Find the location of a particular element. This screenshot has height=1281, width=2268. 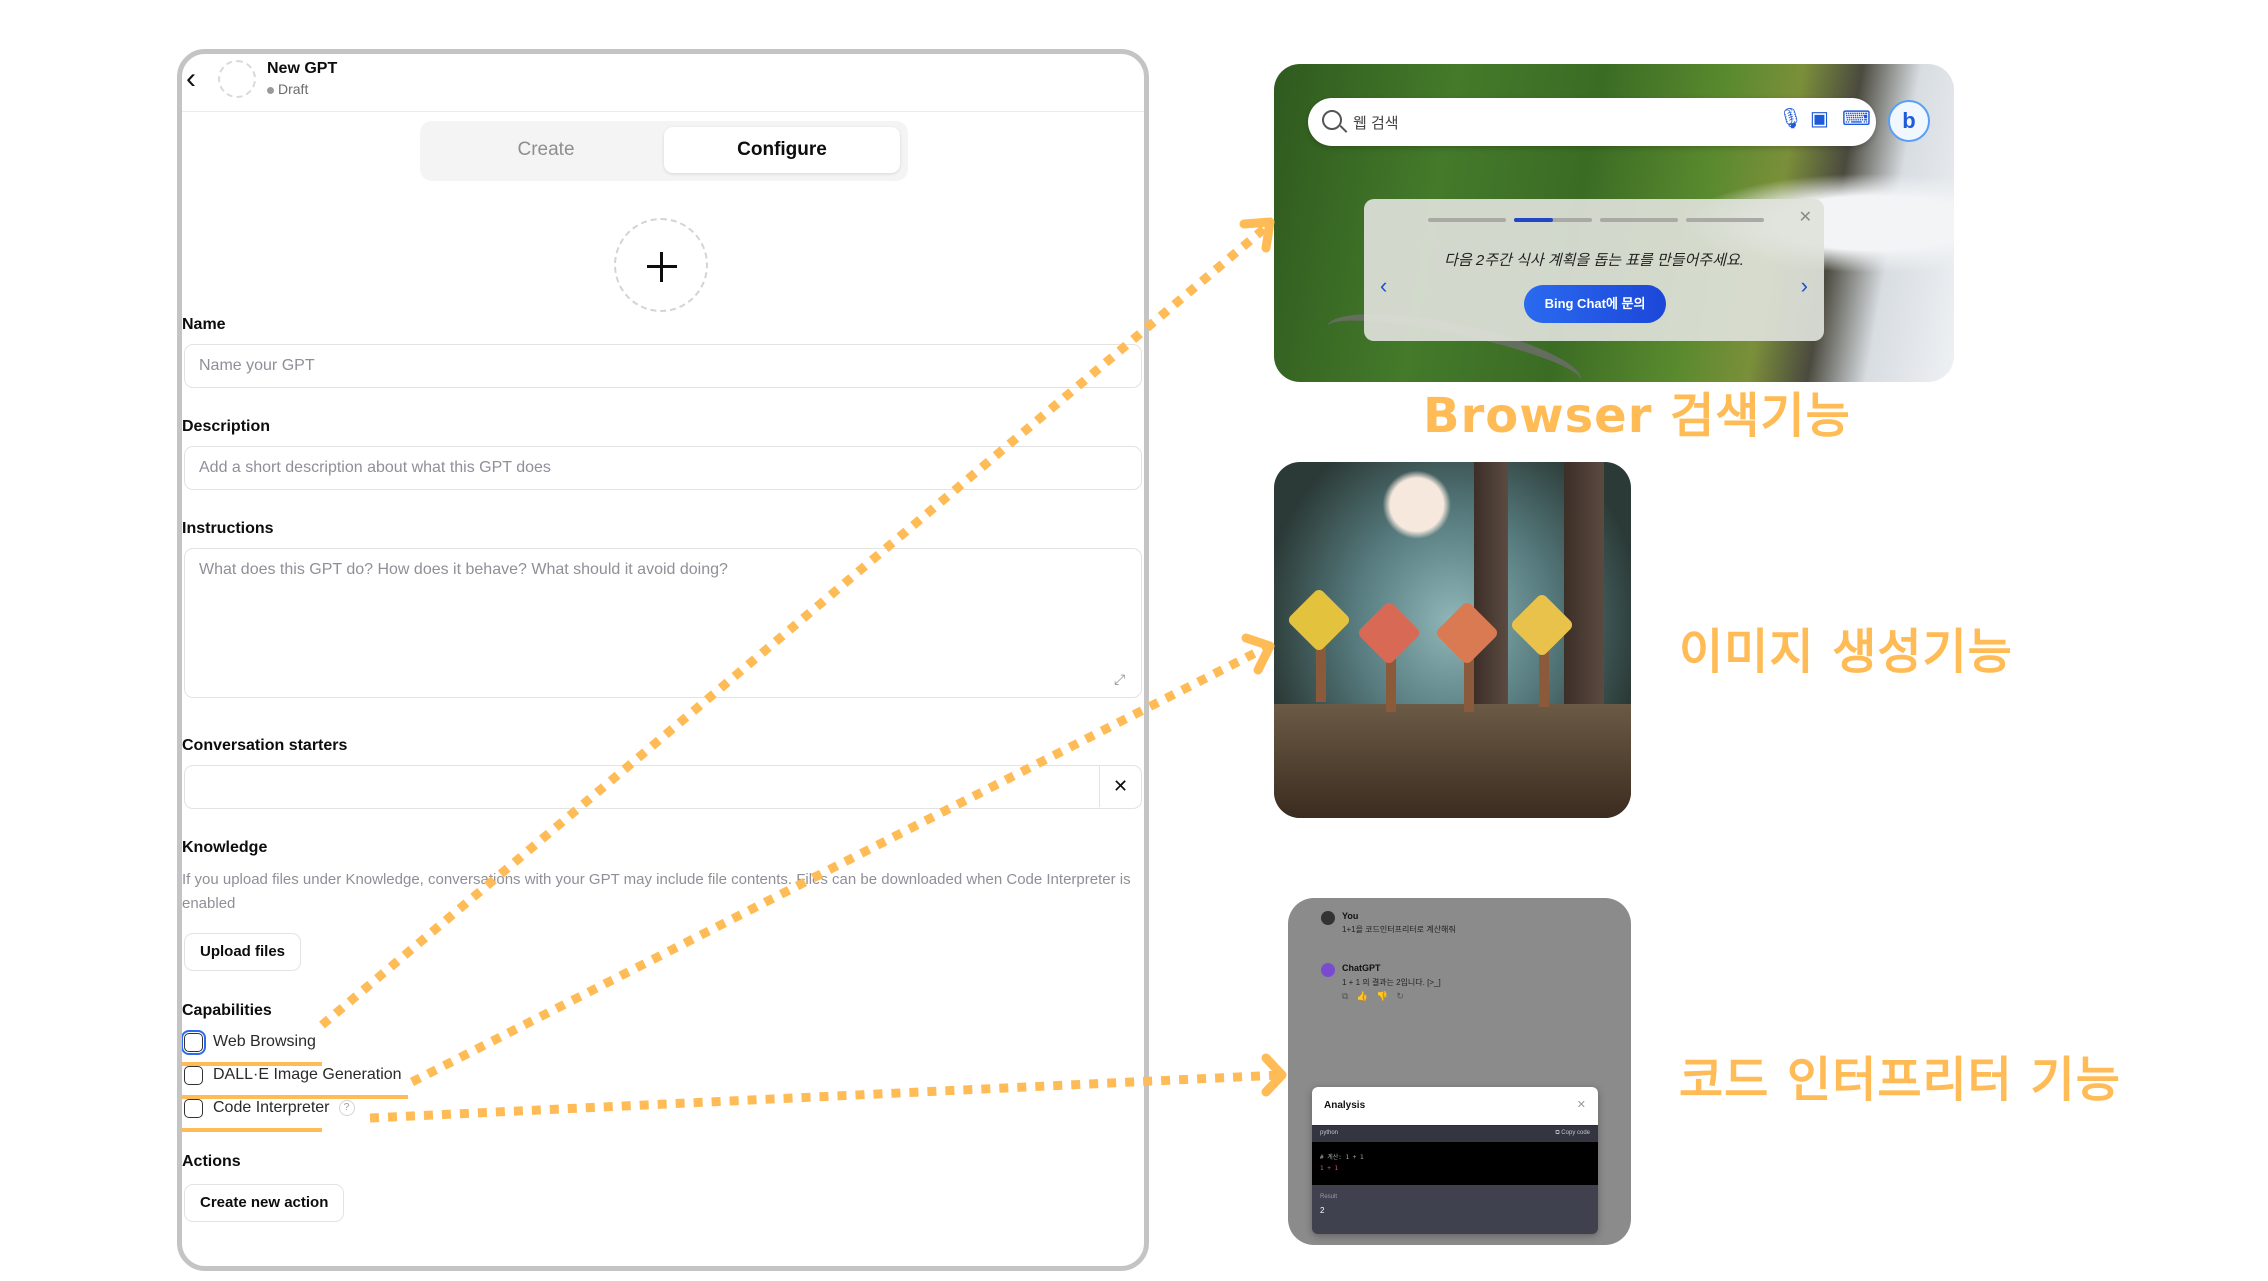

search-icon is located at coordinates (1332, 120).